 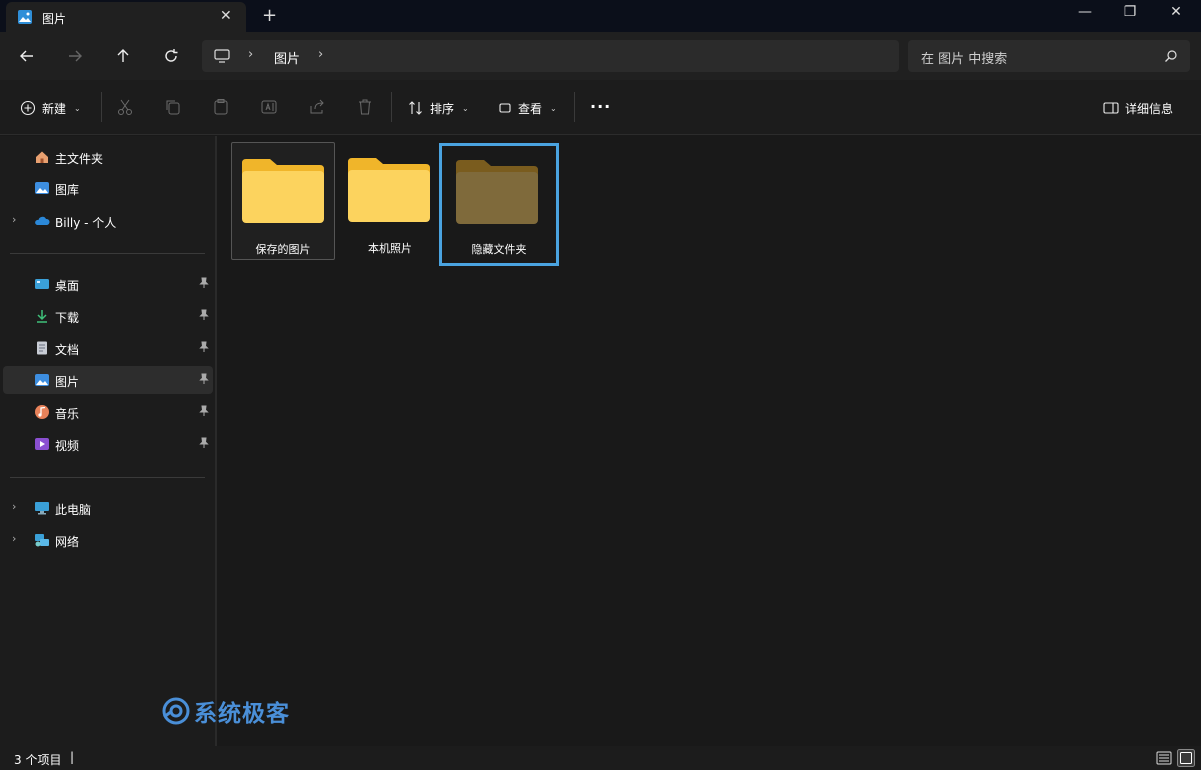 What do you see at coordinates (108, 188) in the screenshot?
I see `sidebar-item-gallery: 图库` at bounding box center [108, 188].